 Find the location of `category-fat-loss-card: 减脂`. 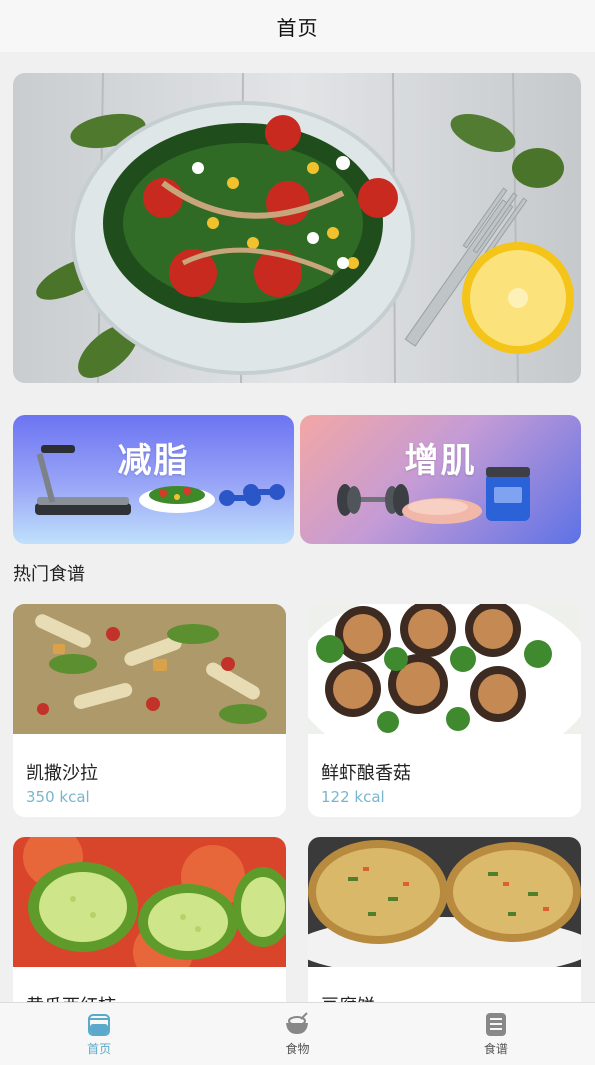

category-fat-loss-card: 减脂 is located at coordinates (153, 479).